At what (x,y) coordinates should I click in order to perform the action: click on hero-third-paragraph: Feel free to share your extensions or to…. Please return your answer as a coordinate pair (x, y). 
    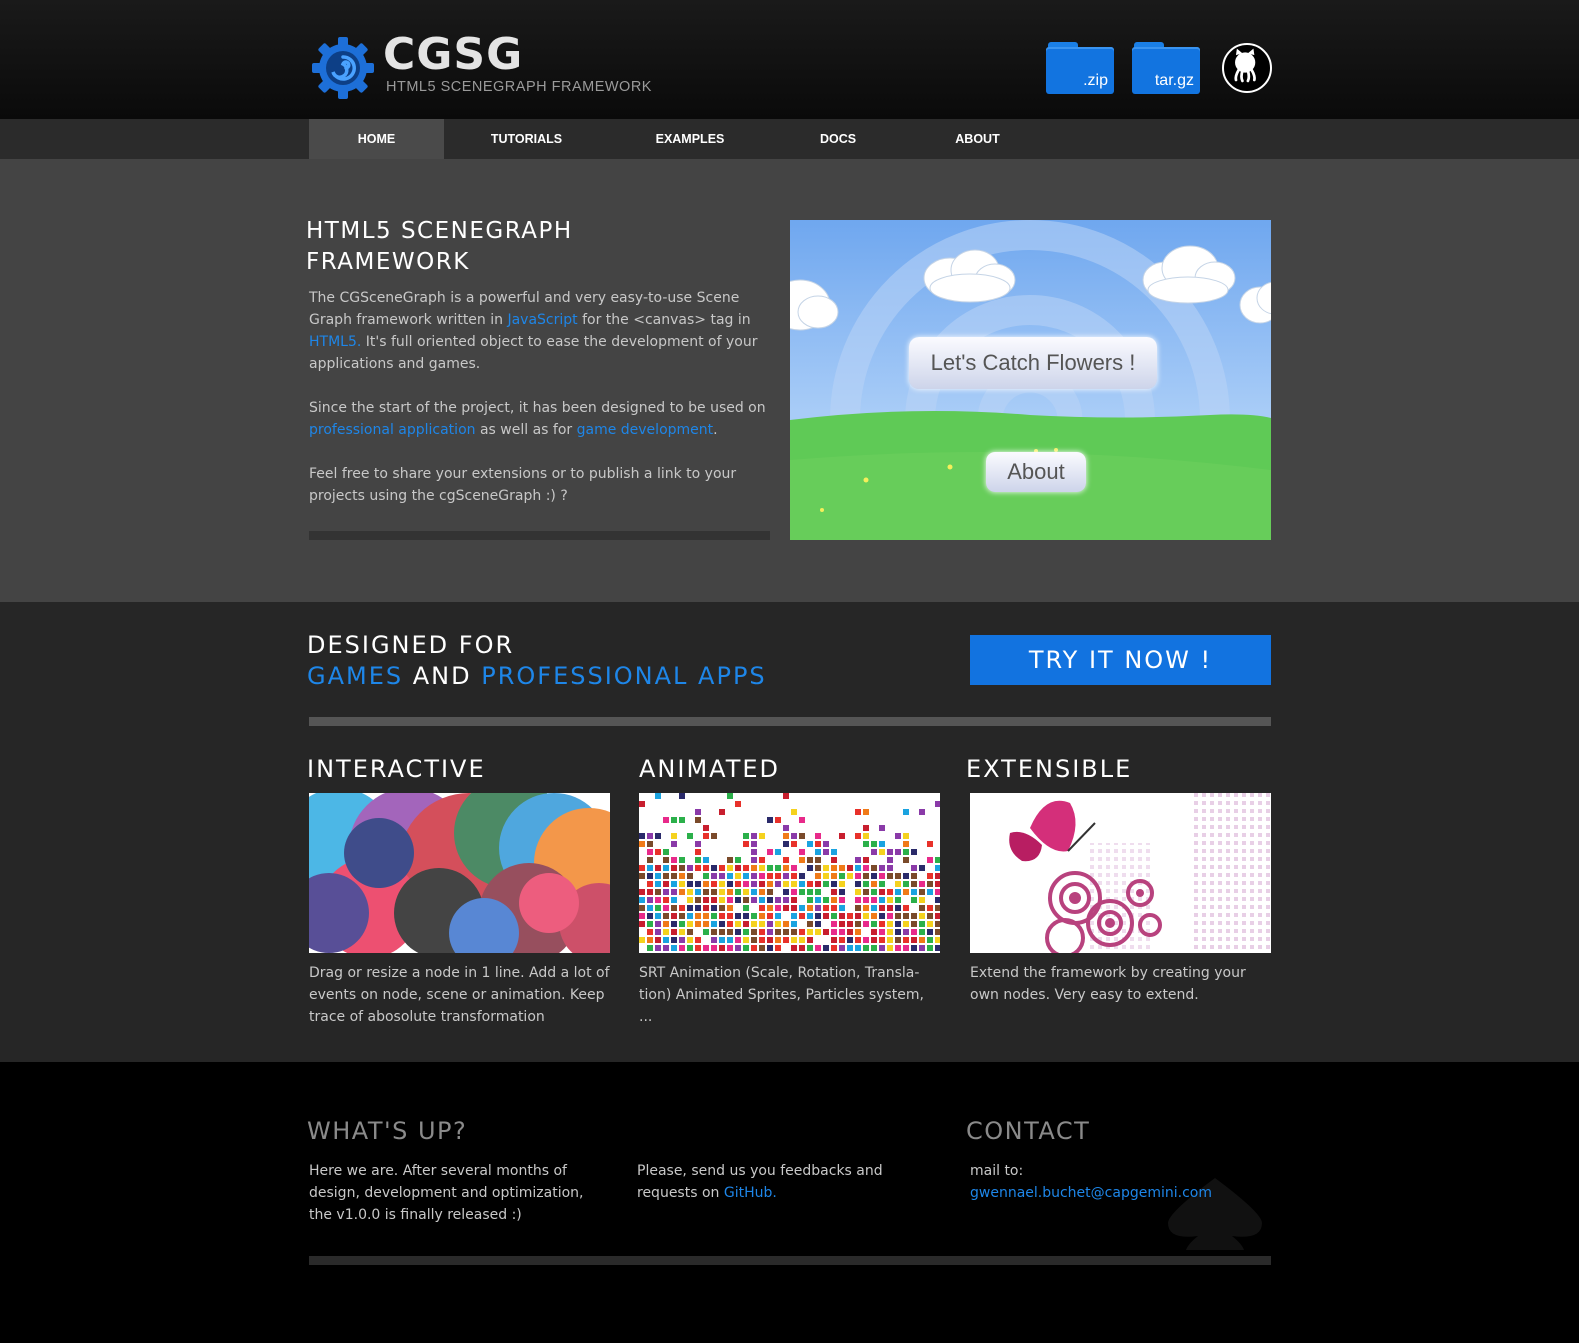
    Looking at the image, I should click on (523, 485).